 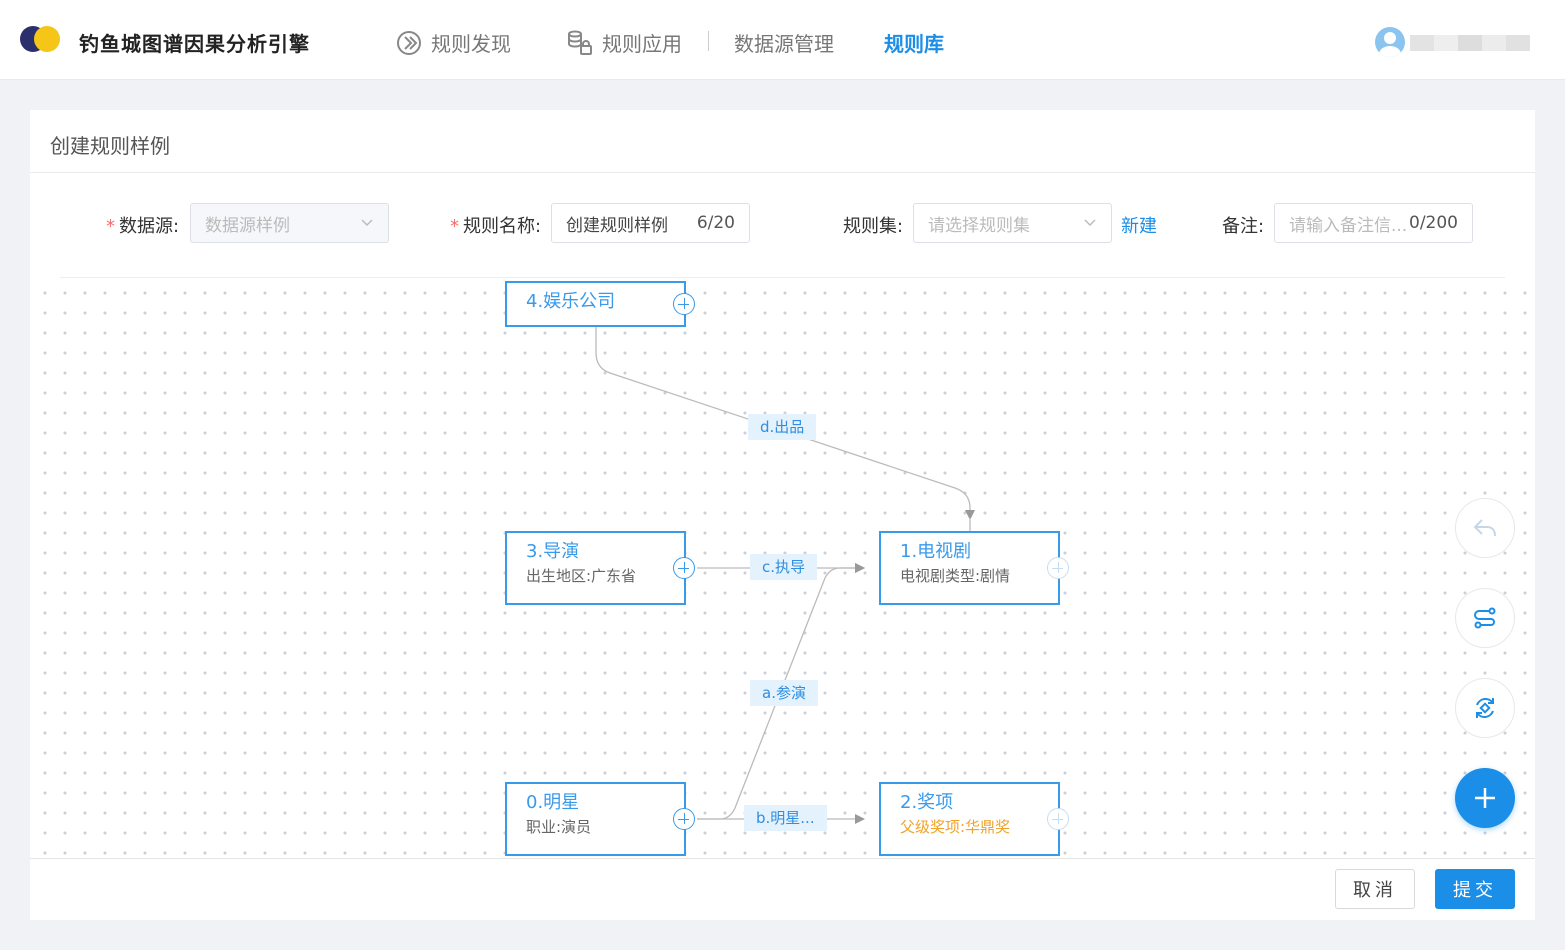 I want to click on node-attribute: 职业:演员, so click(x=559, y=827).